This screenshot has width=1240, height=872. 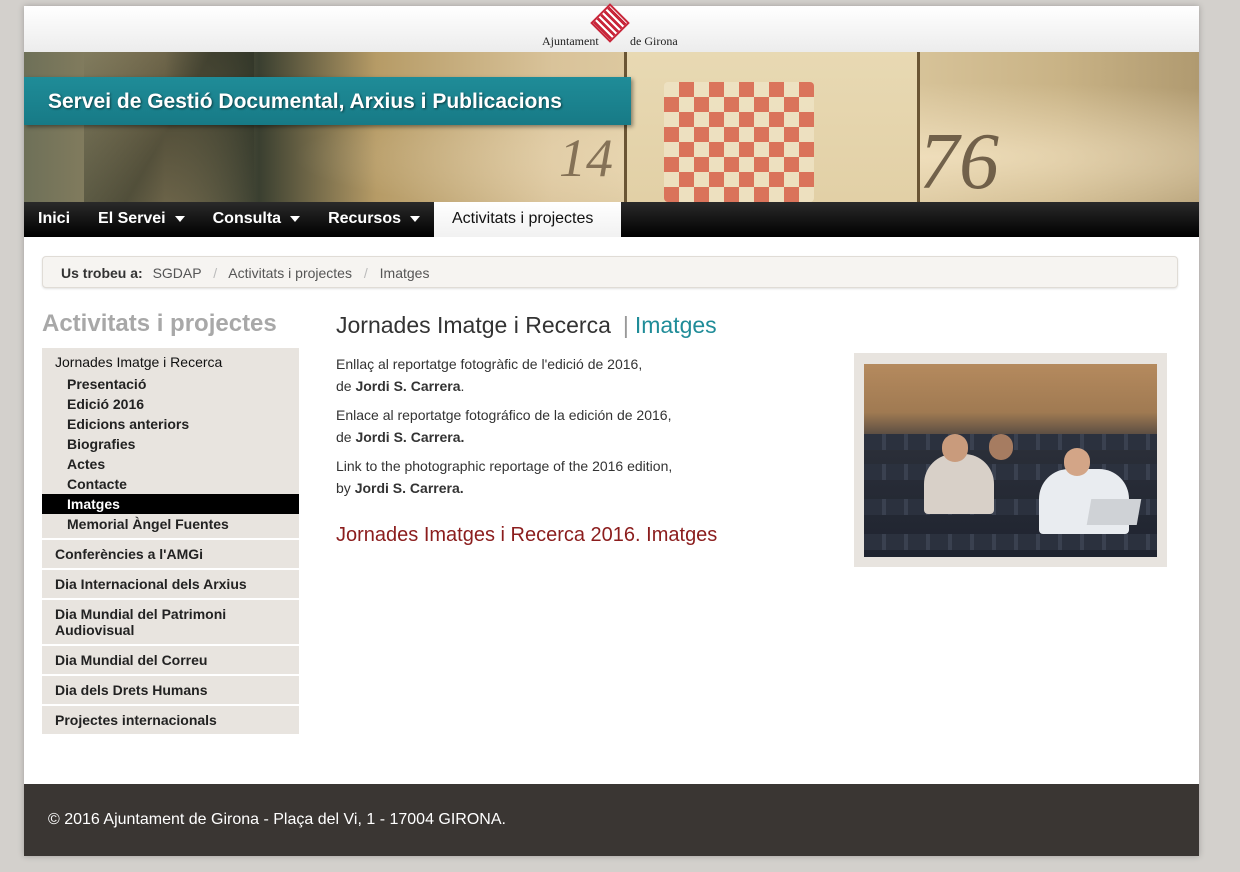 What do you see at coordinates (170, 661) in the screenshot?
I see `sidebar-item-dia-correu: Dia Mundial del Correu` at bounding box center [170, 661].